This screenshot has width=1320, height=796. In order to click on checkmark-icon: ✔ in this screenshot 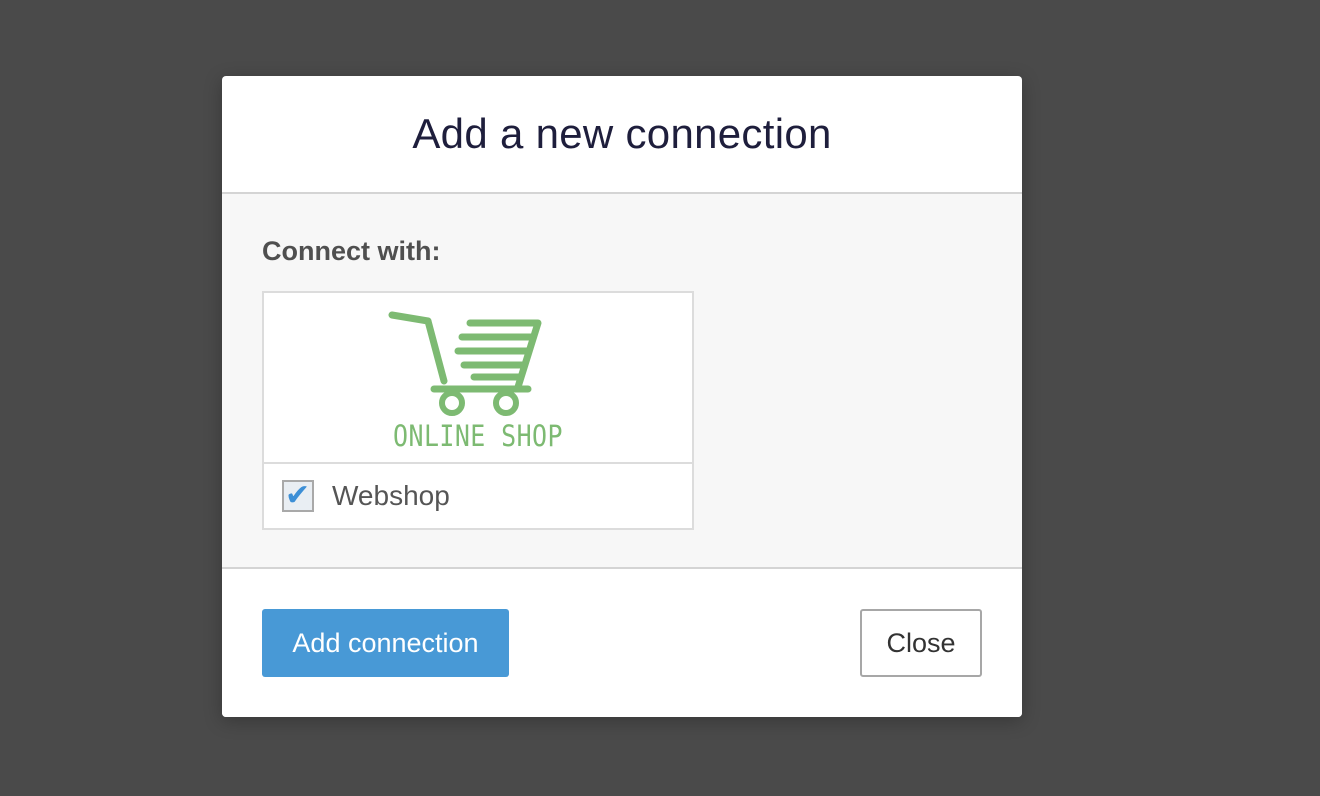, I will do `click(298, 495)`.